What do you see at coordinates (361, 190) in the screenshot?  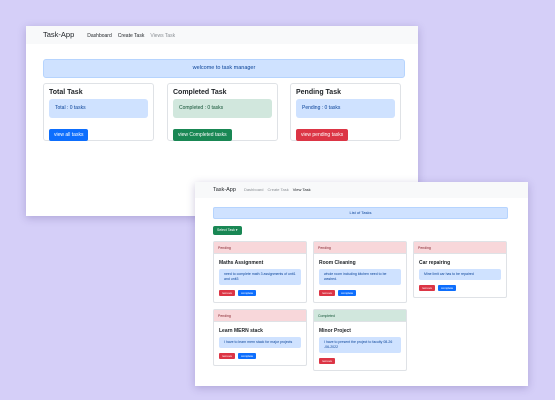 I see `navbar: Task-App Dashboard Create Task View Task` at bounding box center [361, 190].